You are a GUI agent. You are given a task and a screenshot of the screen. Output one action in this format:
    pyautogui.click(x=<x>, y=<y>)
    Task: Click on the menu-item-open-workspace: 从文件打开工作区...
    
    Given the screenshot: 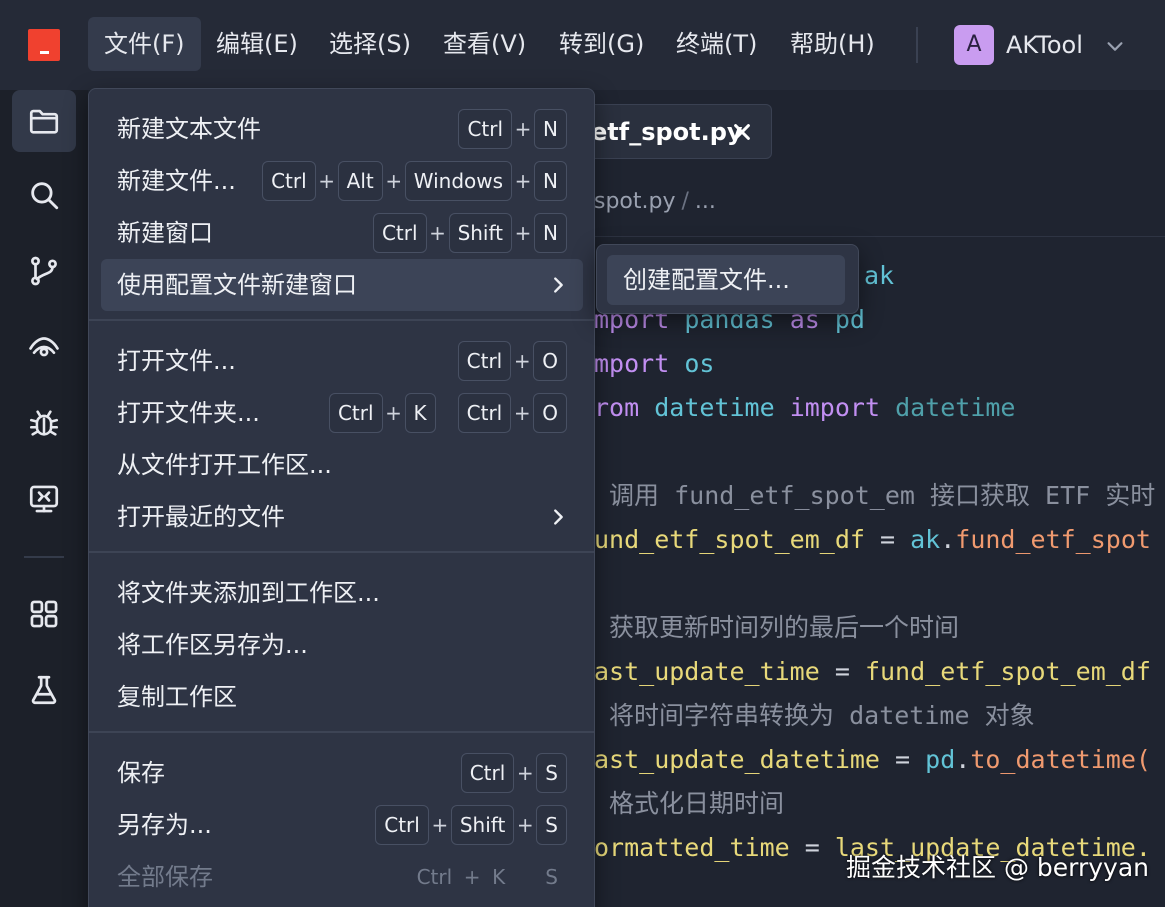 What is the action you would take?
    pyautogui.click(x=342, y=465)
    